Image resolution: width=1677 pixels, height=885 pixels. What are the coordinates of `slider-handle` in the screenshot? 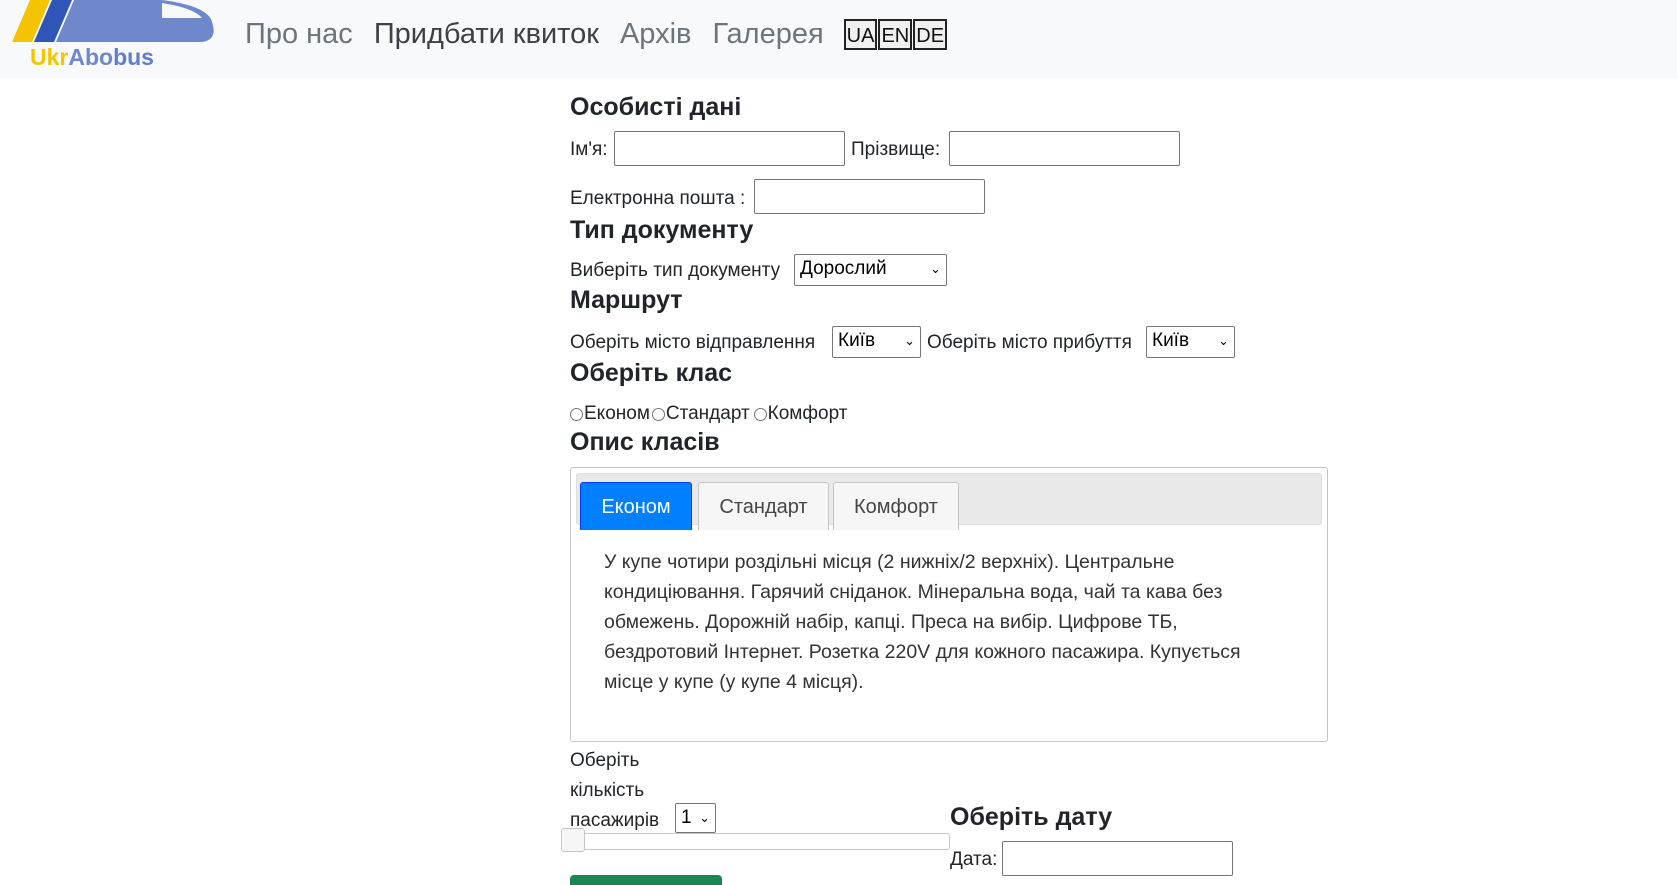 It's located at (573, 840).